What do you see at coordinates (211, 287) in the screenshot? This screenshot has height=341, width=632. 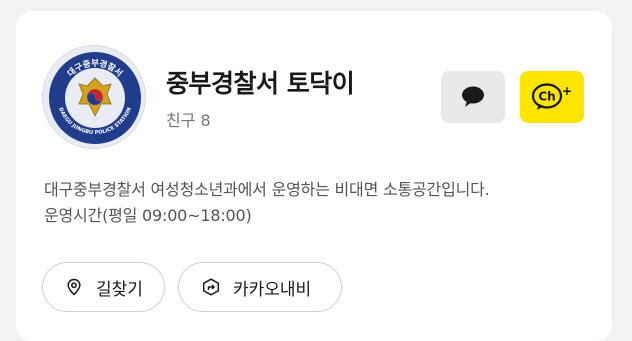 I see `navigation-turn-icon` at bounding box center [211, 287].